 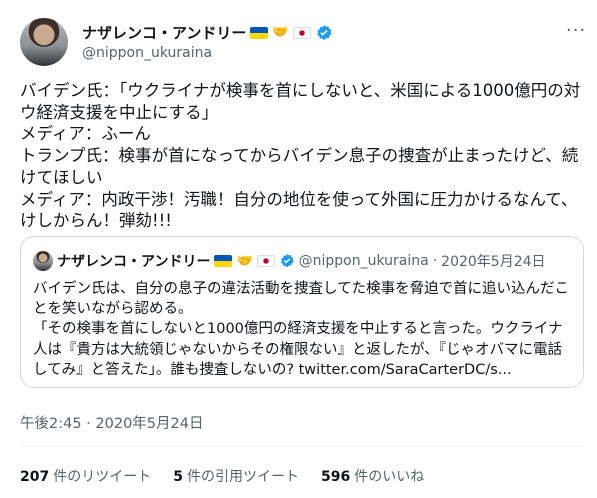 What do you see at coordinates (164, 32) in the screenshot?
I see `author-name: ナザレンコ・アンドリー` at bounding box center [164, 32].